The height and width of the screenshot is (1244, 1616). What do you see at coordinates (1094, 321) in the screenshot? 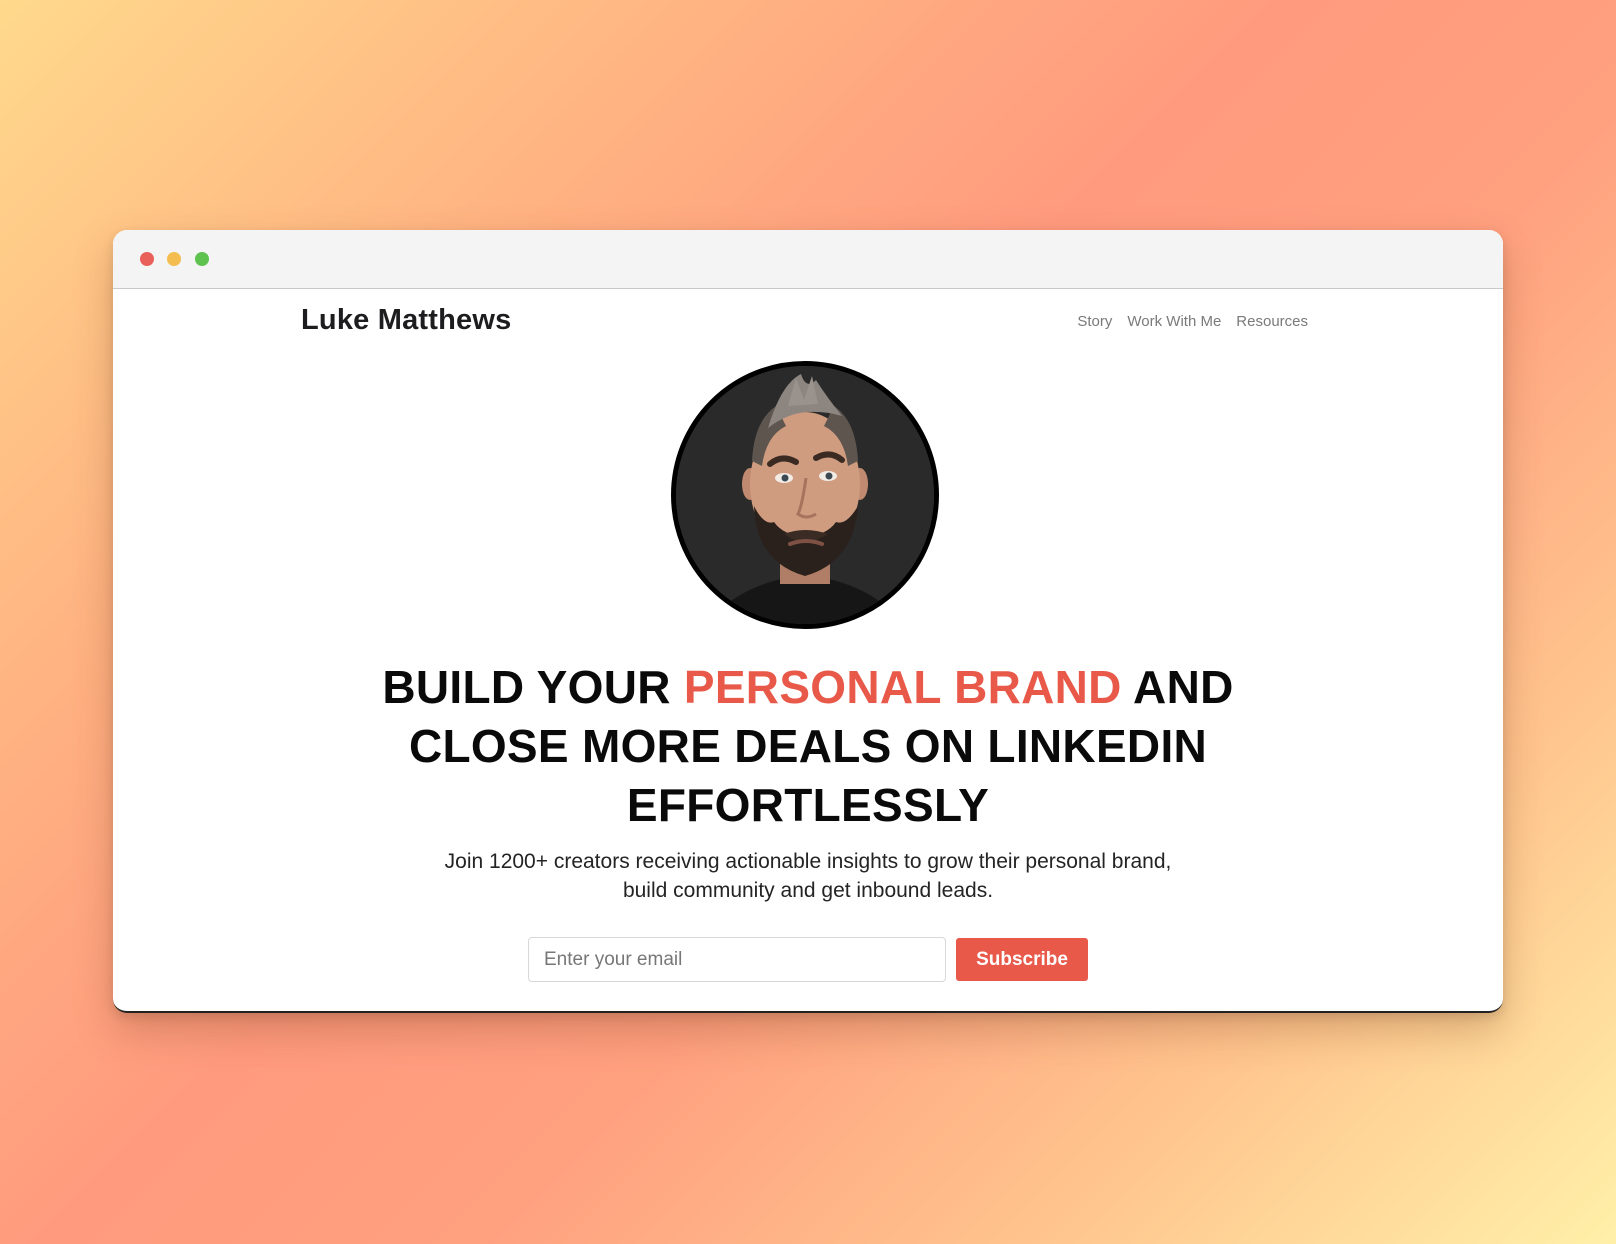
I see `nav-link-story: Story` at bounding box center [1094, 321].